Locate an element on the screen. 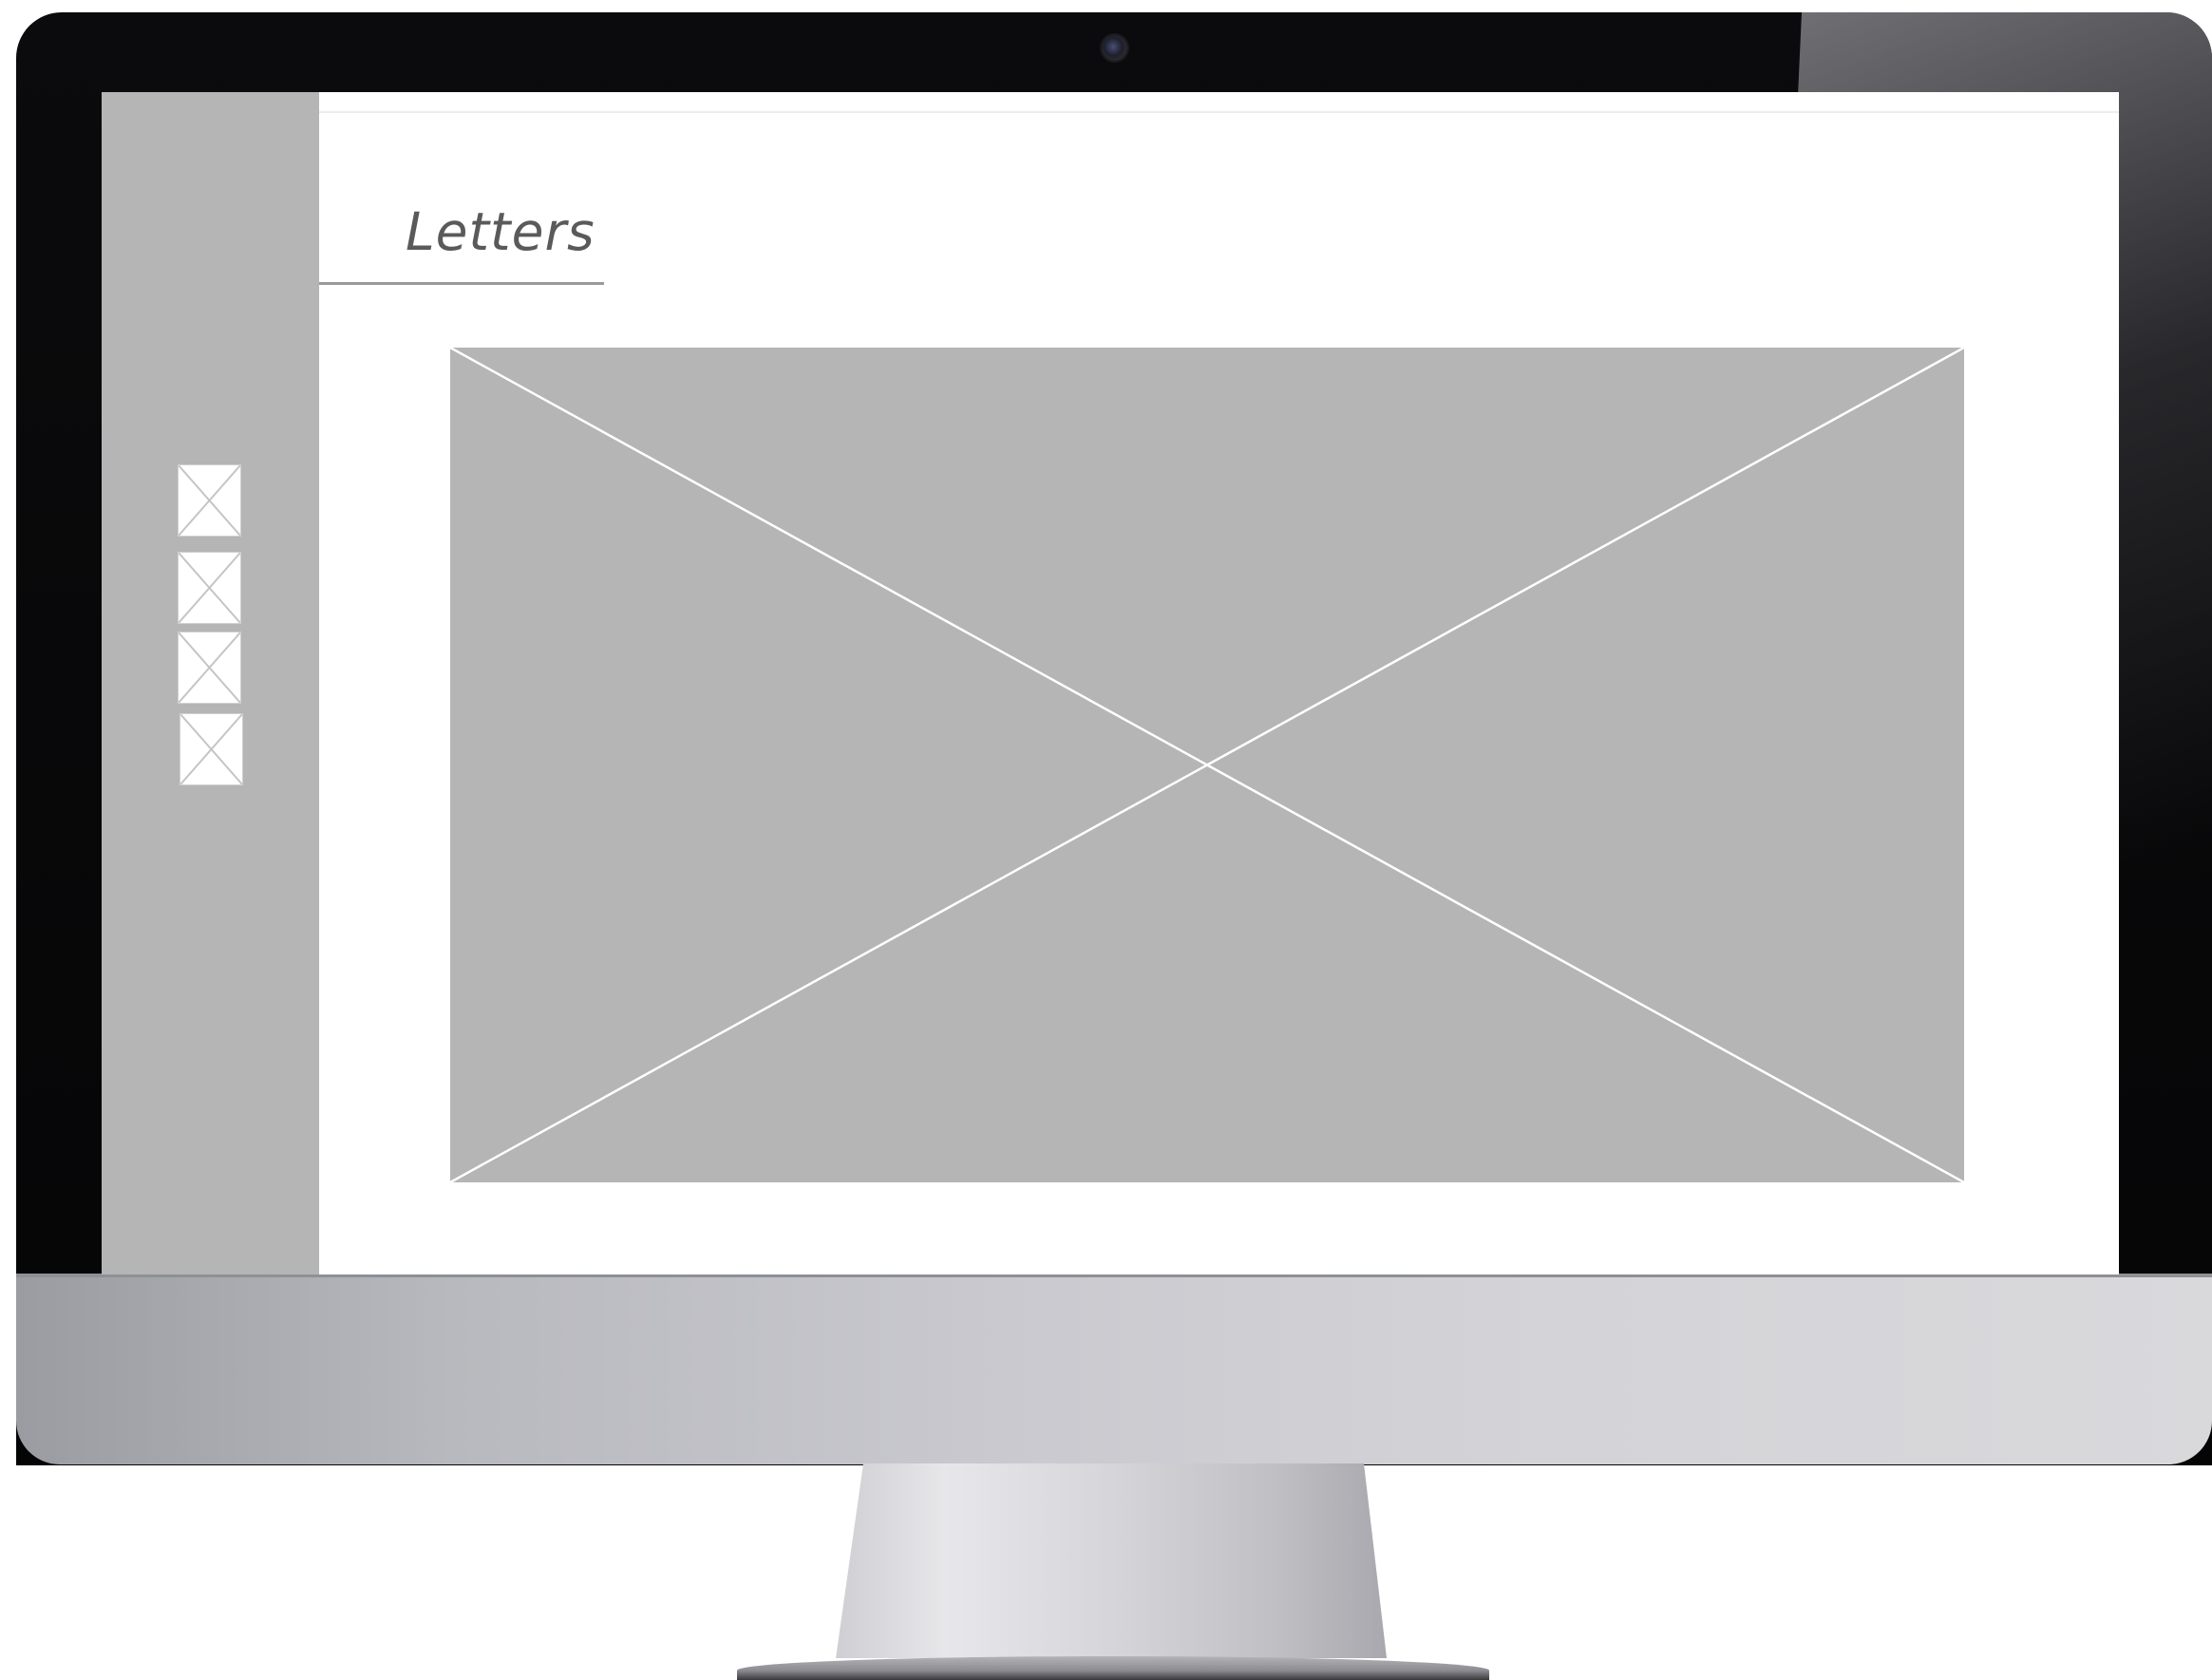 This screenshot has width=2212, height=1680. webcam-icon is located at coordinates (1114, 48).